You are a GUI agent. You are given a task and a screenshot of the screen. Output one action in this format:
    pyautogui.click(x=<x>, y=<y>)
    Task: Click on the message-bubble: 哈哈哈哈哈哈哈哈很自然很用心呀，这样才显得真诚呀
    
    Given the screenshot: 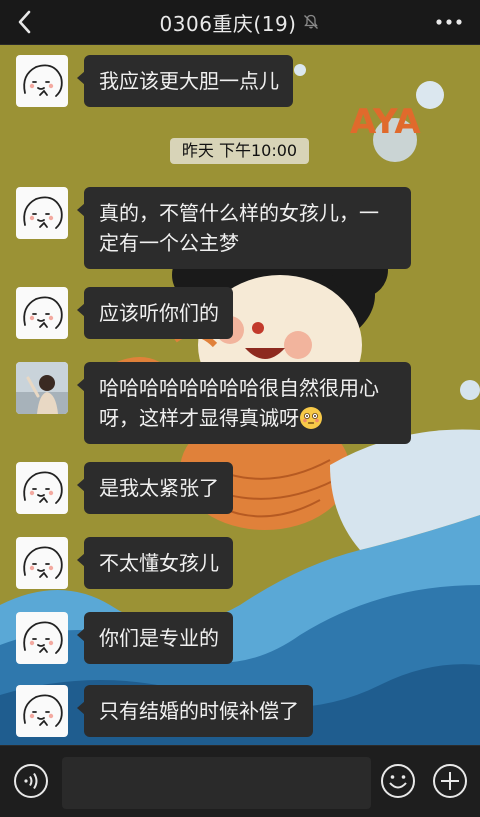 What is the action you would take?
    pyautogui.click(x=244, y=403)
    